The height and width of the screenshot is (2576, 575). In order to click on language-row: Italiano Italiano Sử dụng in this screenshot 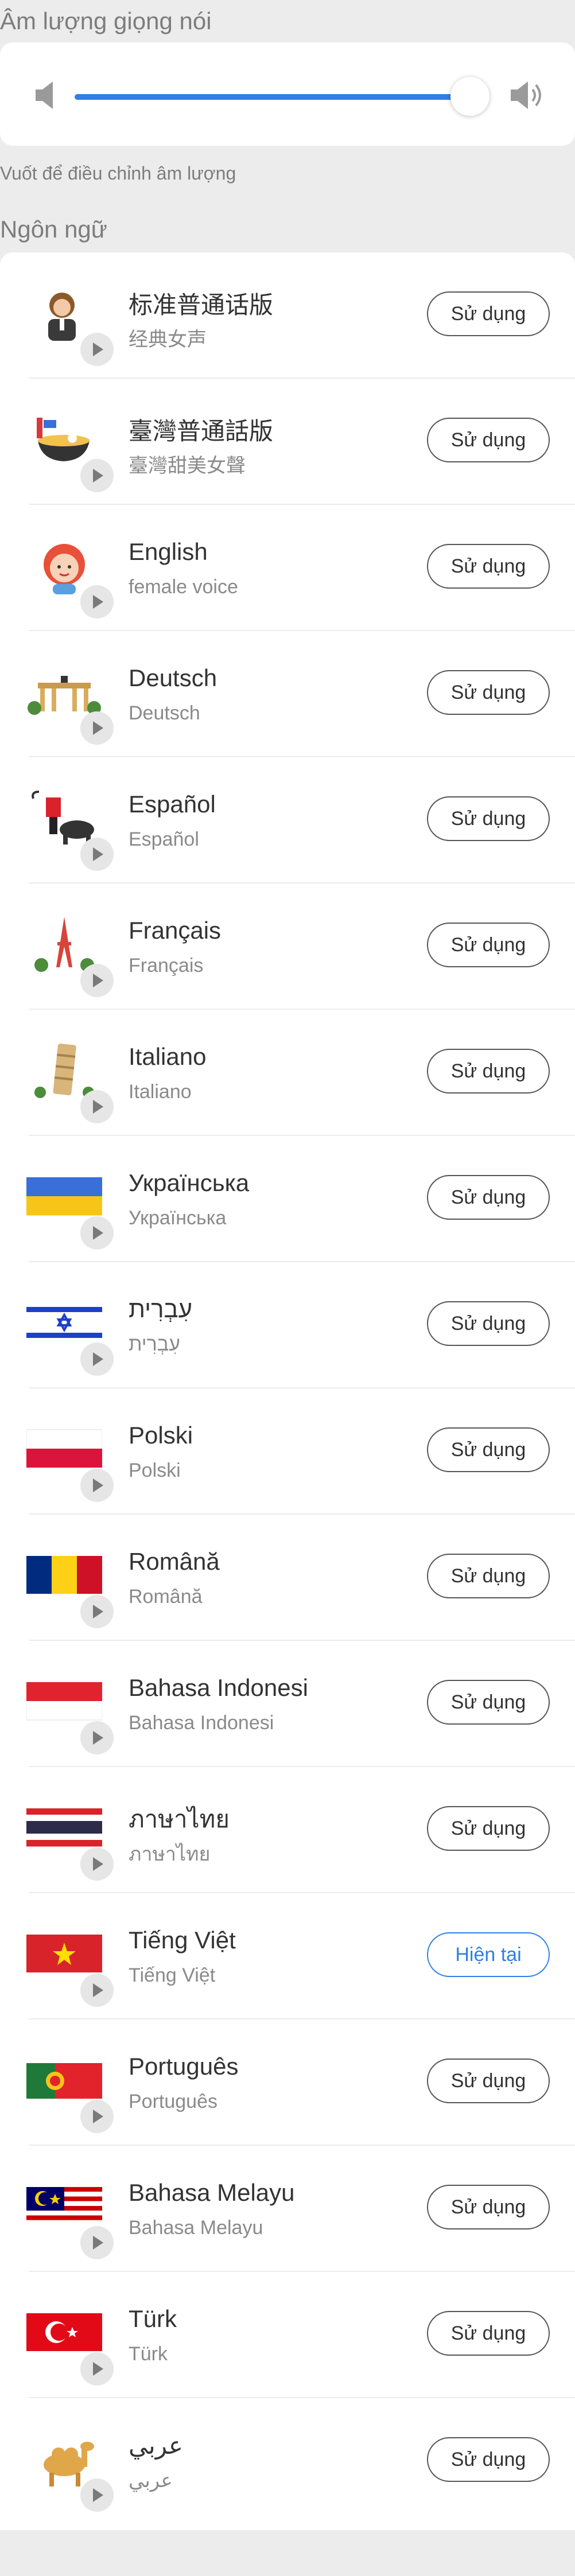, I will do `click(287, 1073)`.